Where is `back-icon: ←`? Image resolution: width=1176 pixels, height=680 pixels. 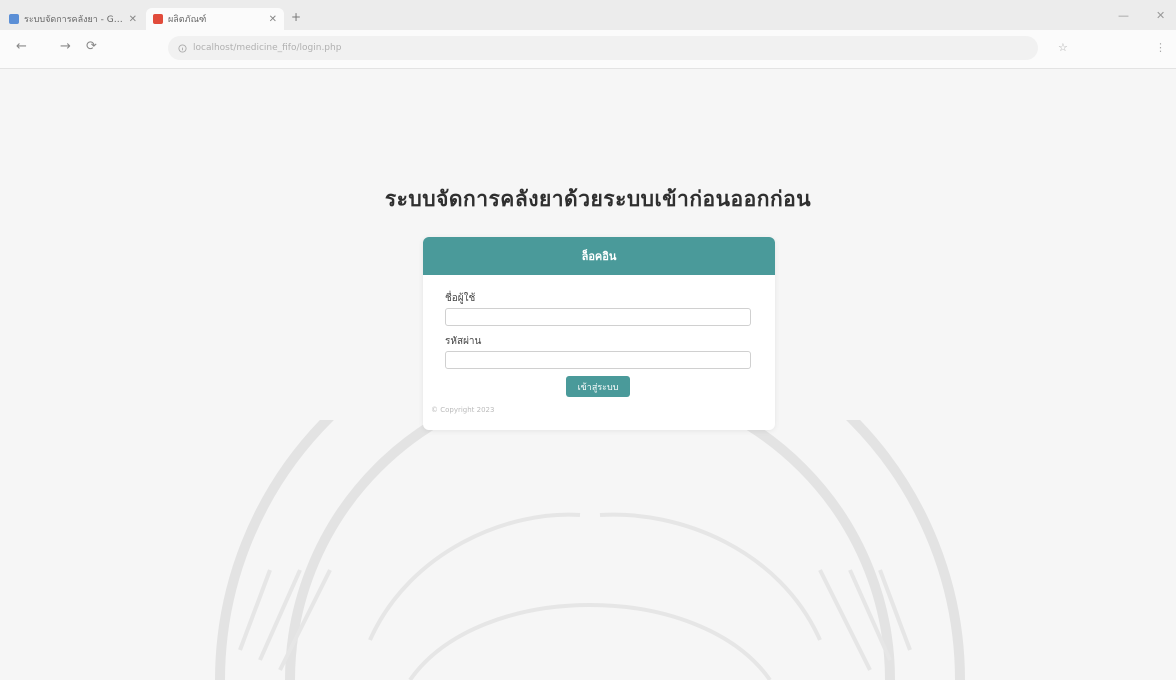 back-icon: ← is located at coordinates (21, 46).